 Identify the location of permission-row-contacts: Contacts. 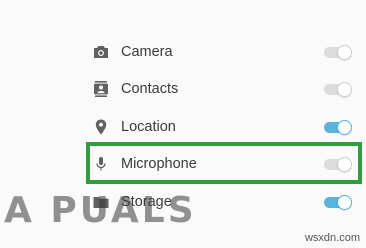
(183, 89).